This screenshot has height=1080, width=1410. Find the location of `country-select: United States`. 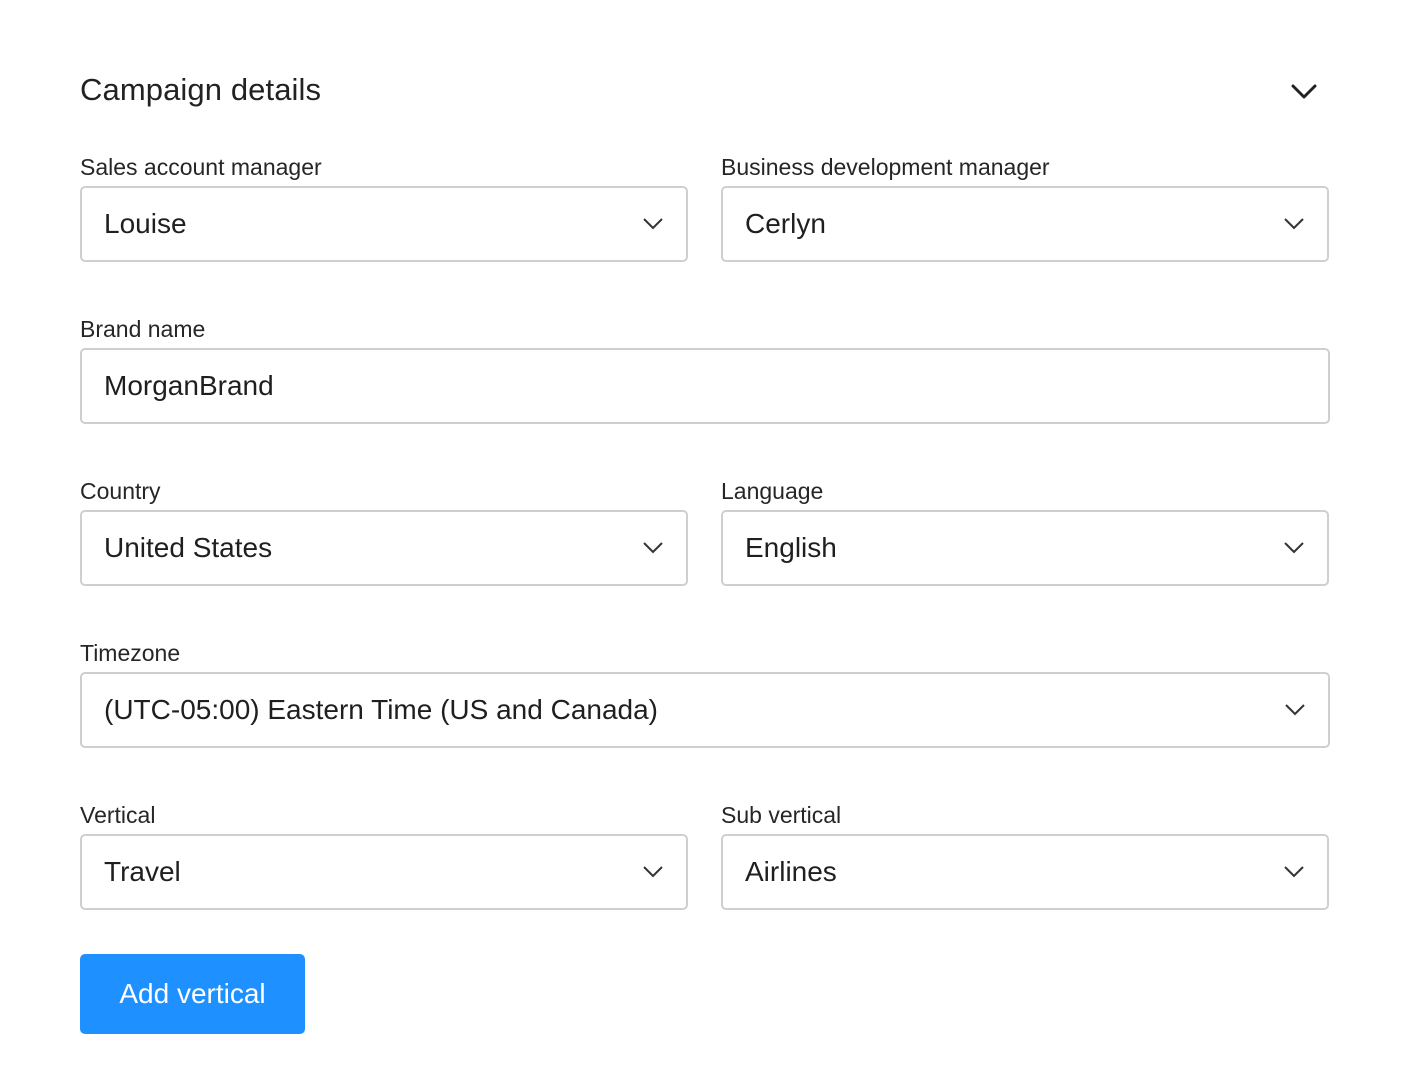

country-select: United States is located at coordinates (384, 548).